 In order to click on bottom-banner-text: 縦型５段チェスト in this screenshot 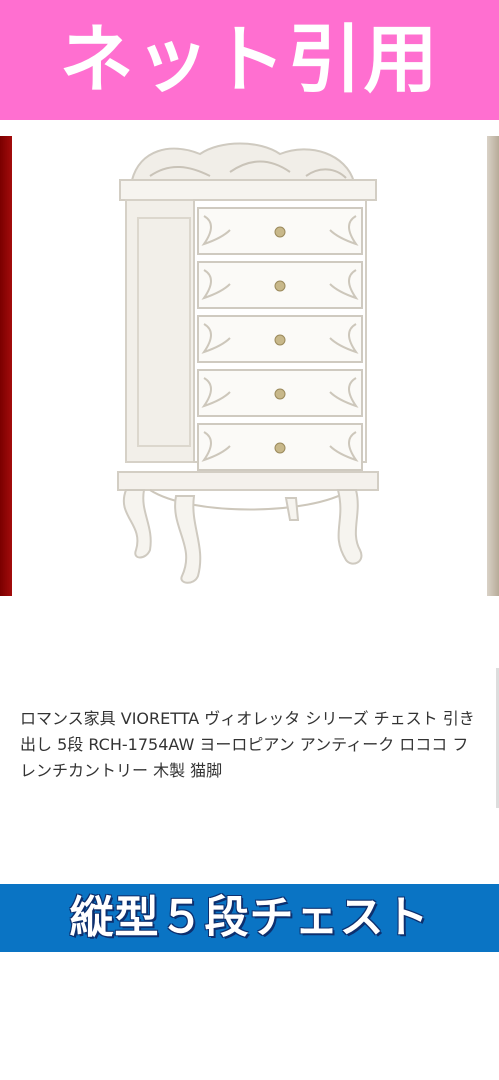, I will do `click(249, 917)`.